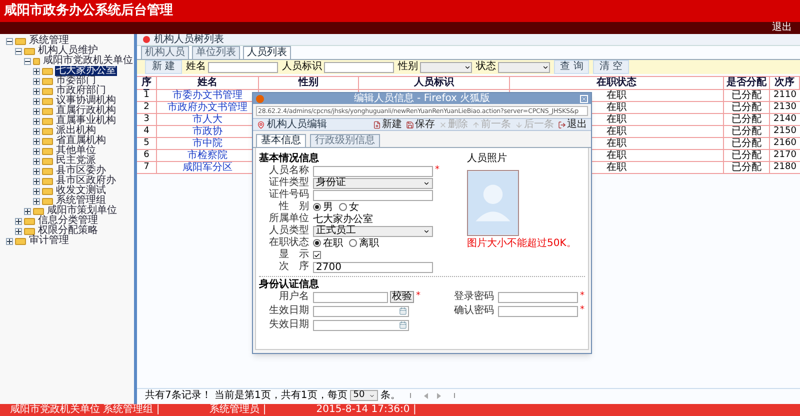  Describe the element at coordinates (81, 91) in the screenshot. I see `tree-item: 市政府部门` at that location.